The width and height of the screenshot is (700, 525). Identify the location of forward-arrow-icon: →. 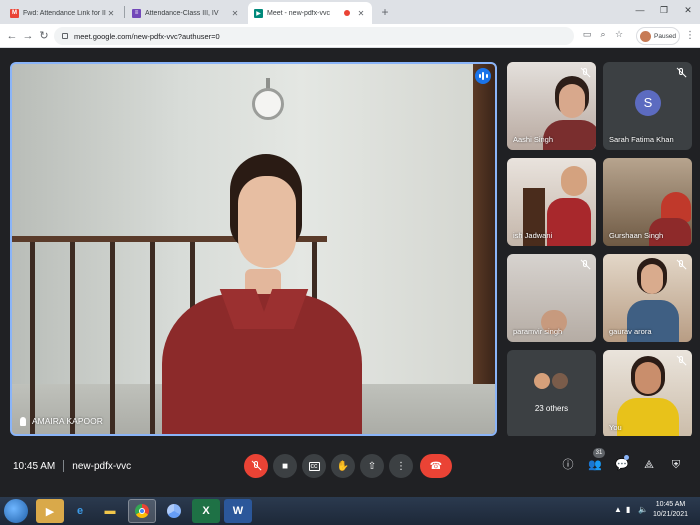
(28, 36).